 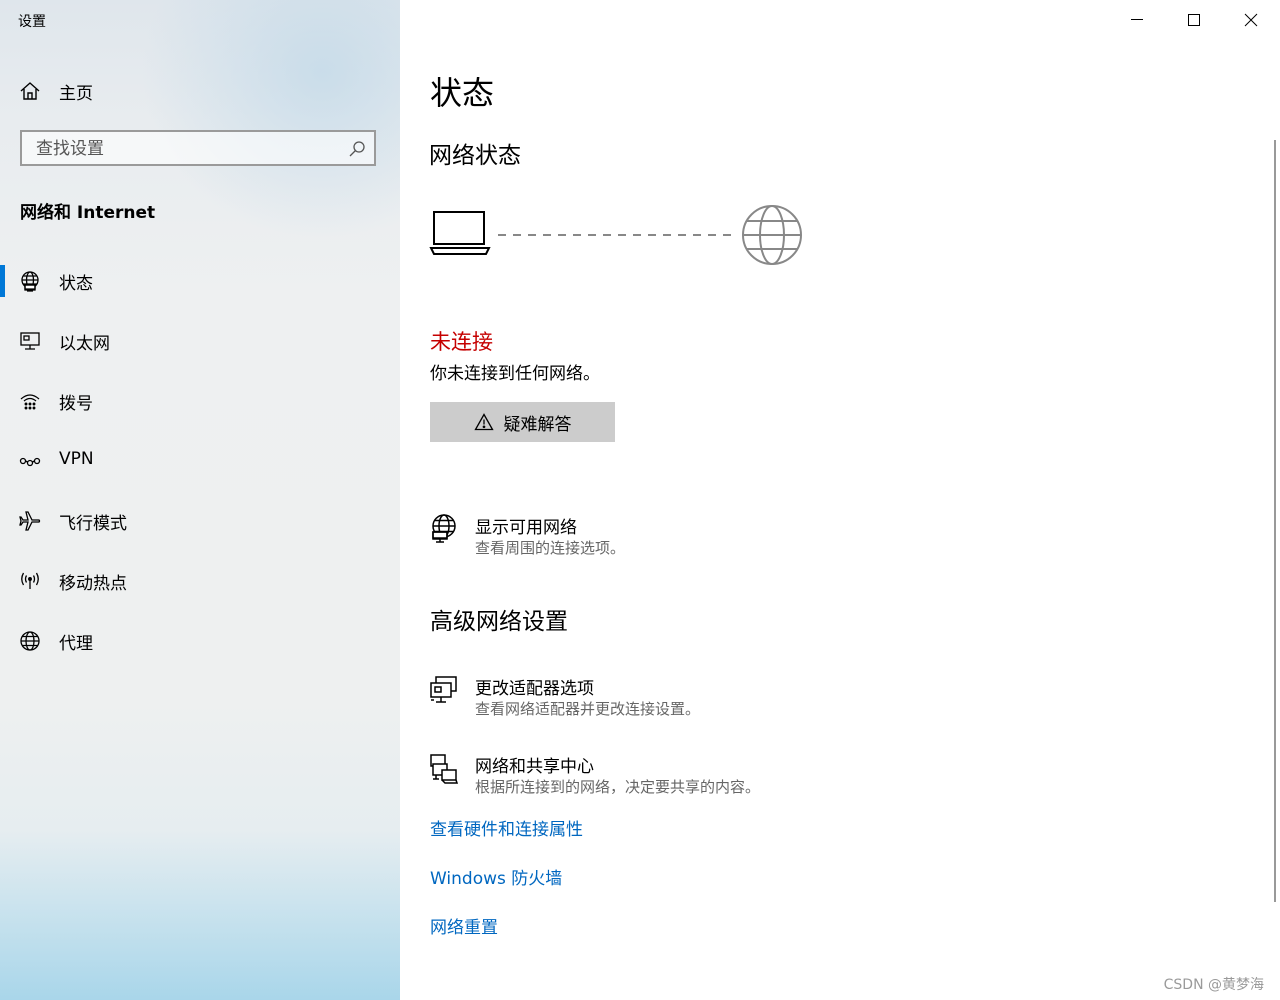 What do you see at coordinates (200, 641) in the screenshot?
I see `sidebar-item-proxy: 代理` at bounding box center [200, 641].